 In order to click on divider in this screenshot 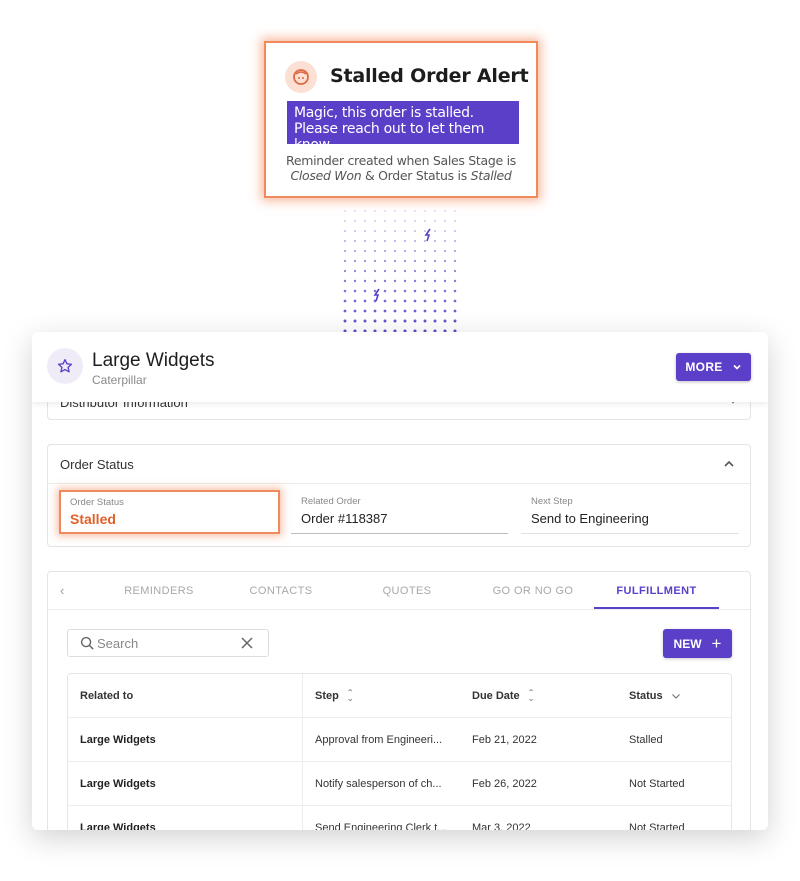, I will do `click(399, 483)`.